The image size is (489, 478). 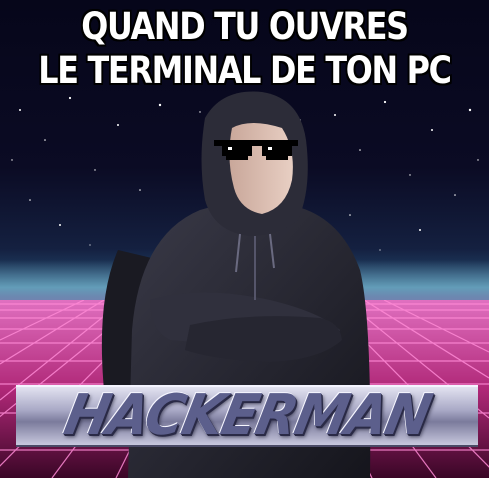 What do you see at coordinates (245, 26) in the screenshot?
I see `caption-top-line: QUAND TU OUVRES` at bounding box center [245, 26].